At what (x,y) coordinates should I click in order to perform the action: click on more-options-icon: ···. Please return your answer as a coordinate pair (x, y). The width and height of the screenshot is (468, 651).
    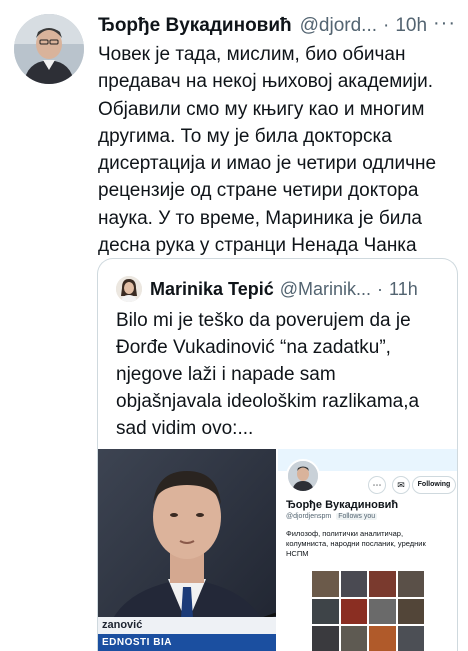
    Looking at the image, I should click on (444, 23).